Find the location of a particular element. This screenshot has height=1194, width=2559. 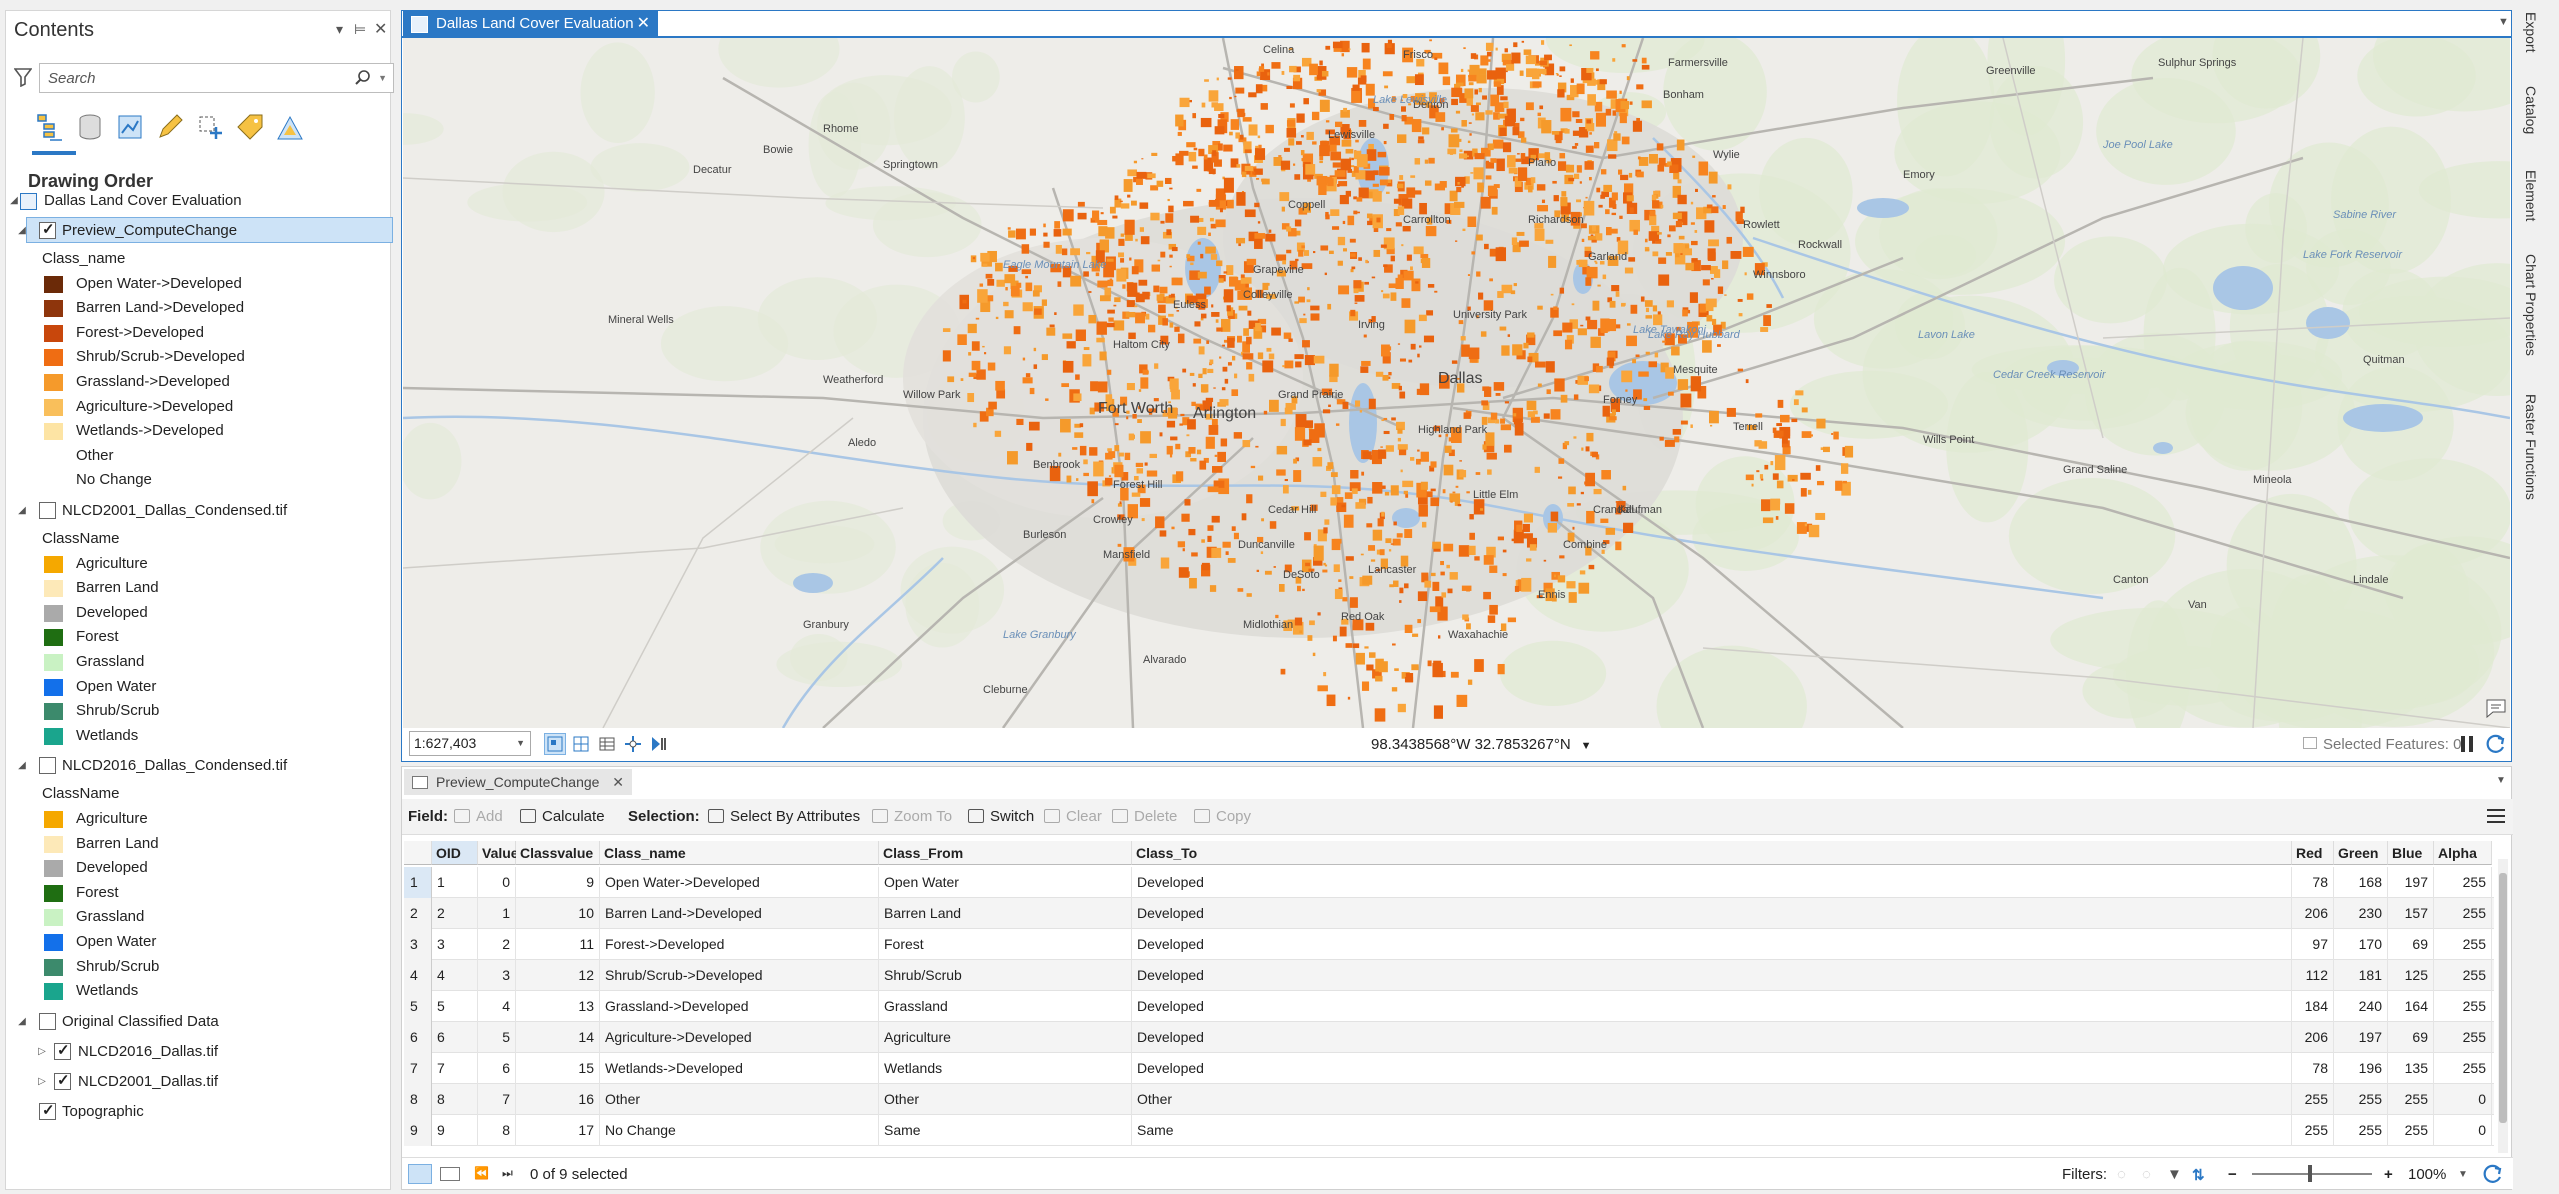

column-header-green: Green is located at coordinates (2361, 853).